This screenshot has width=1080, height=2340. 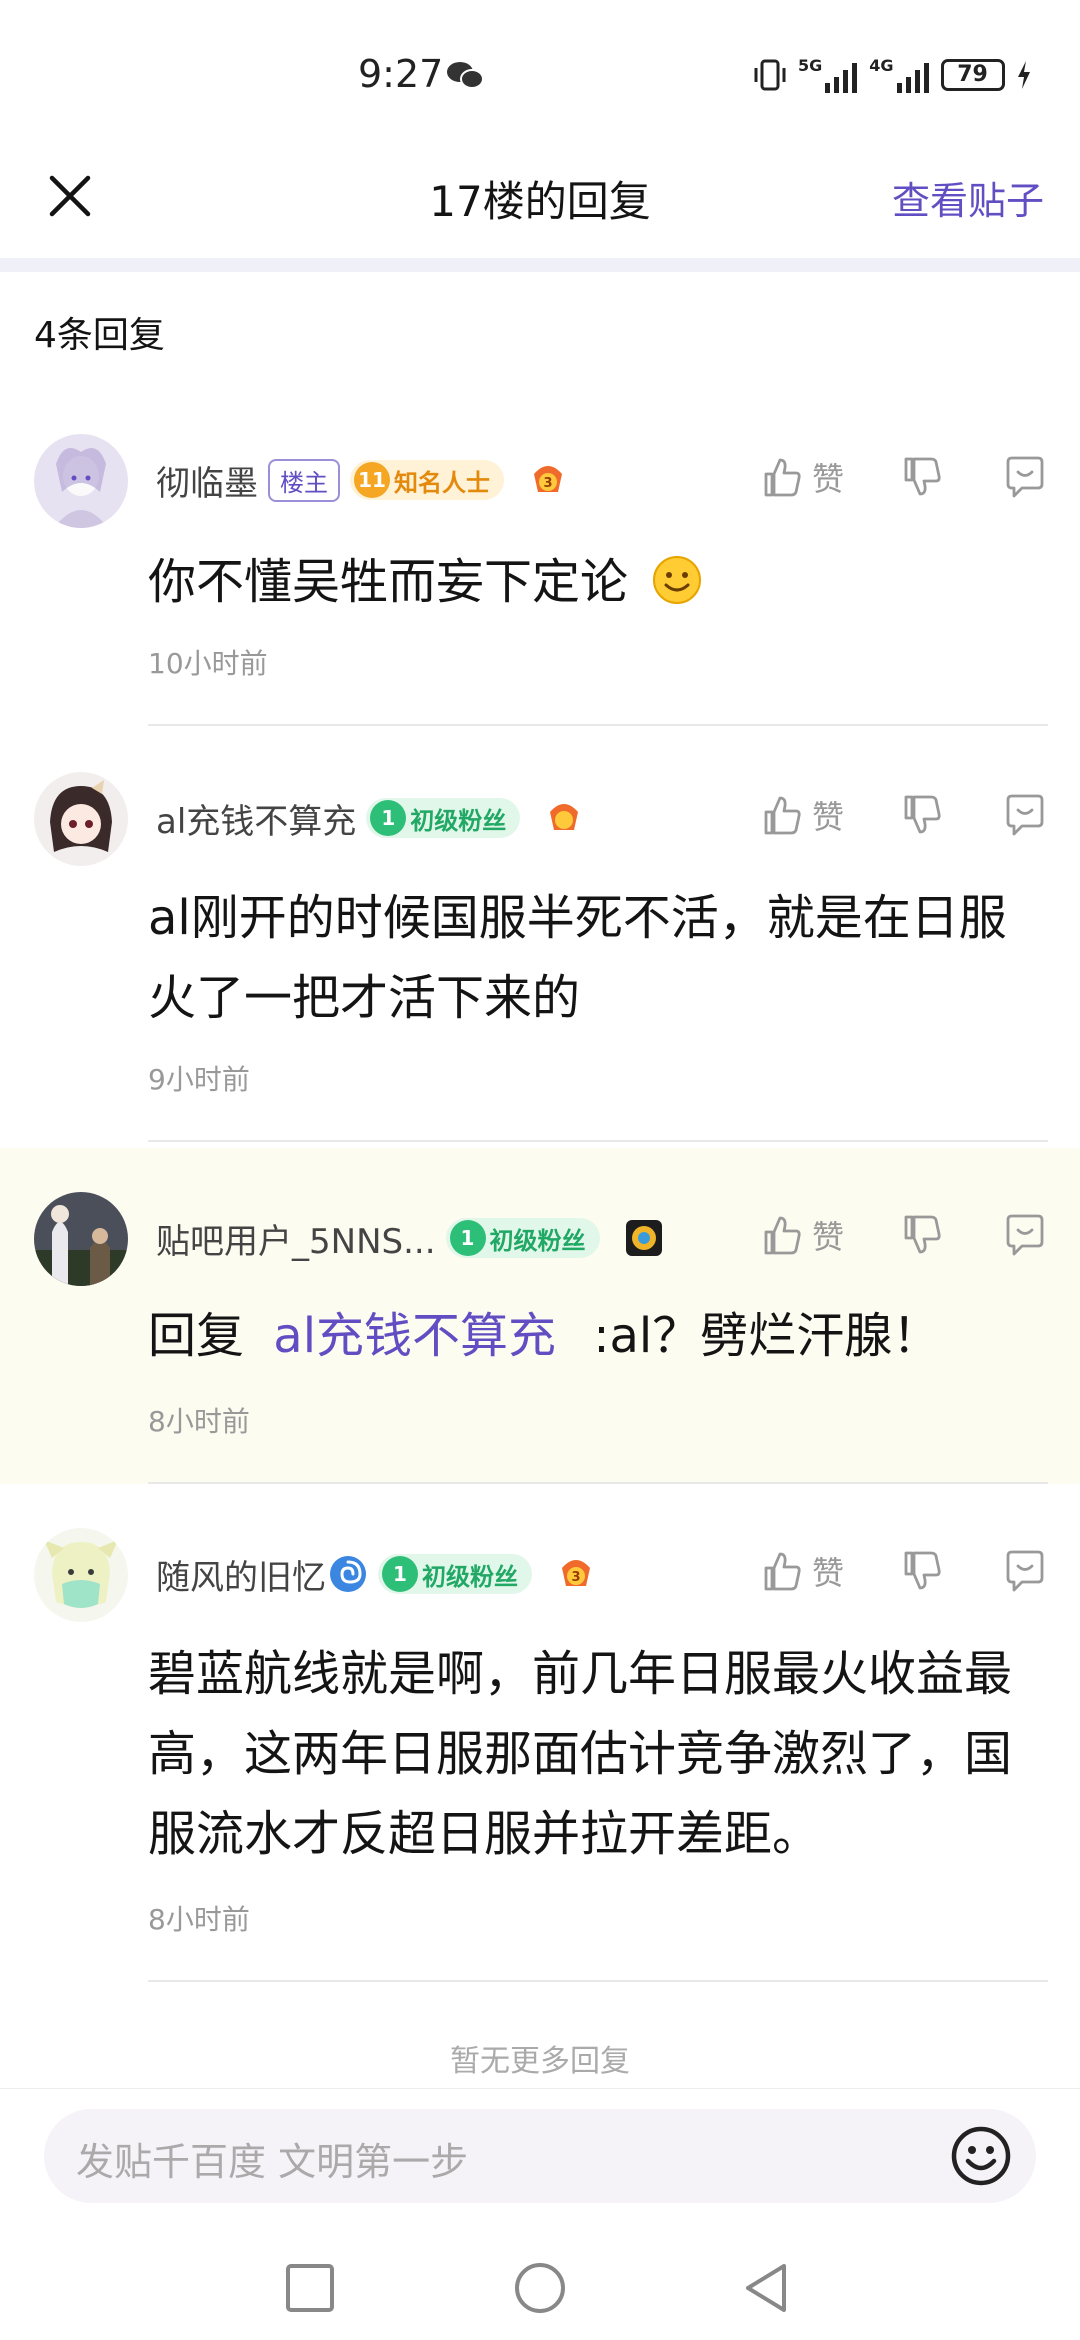 What do you see at coordinates (564, 817) in the screenshot?
I see `medal-icon` at bounding box center [564, 817].